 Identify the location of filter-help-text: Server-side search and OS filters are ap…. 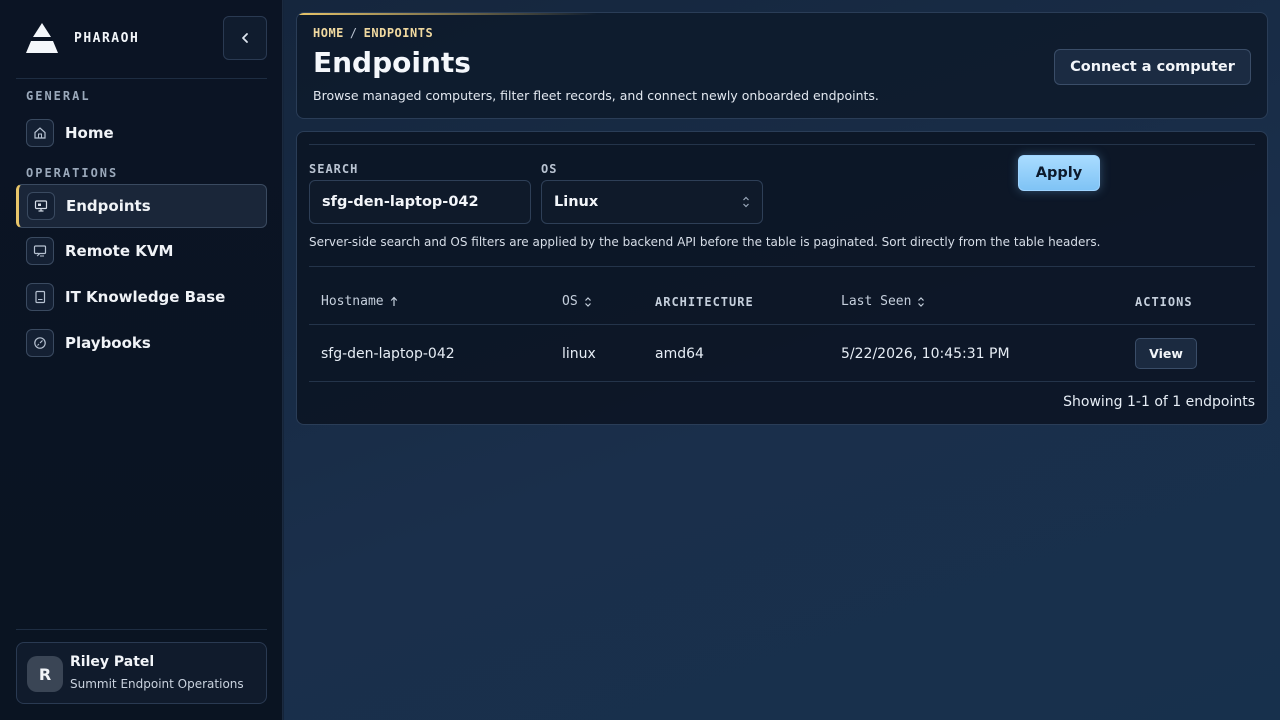
(705, 242).